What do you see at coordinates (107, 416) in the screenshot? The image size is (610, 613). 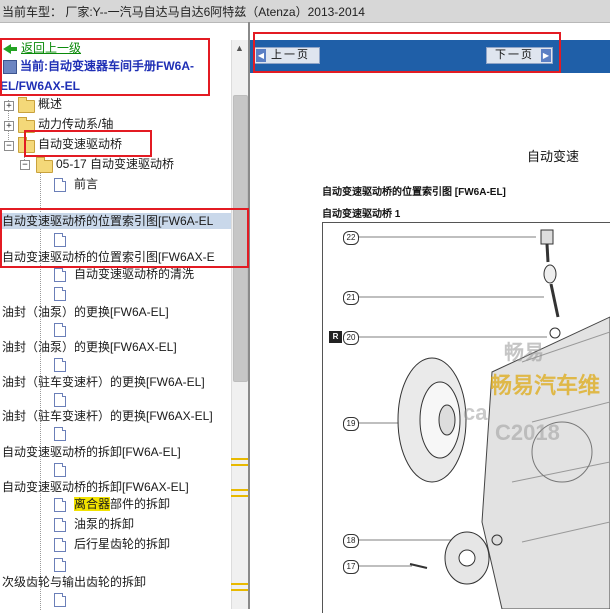 I see `tree-item-oil-seal-lever-fw6ax: 油封（驻车变速杆）的更换[FW6AX-EL]` at bounding box center [107, 416].